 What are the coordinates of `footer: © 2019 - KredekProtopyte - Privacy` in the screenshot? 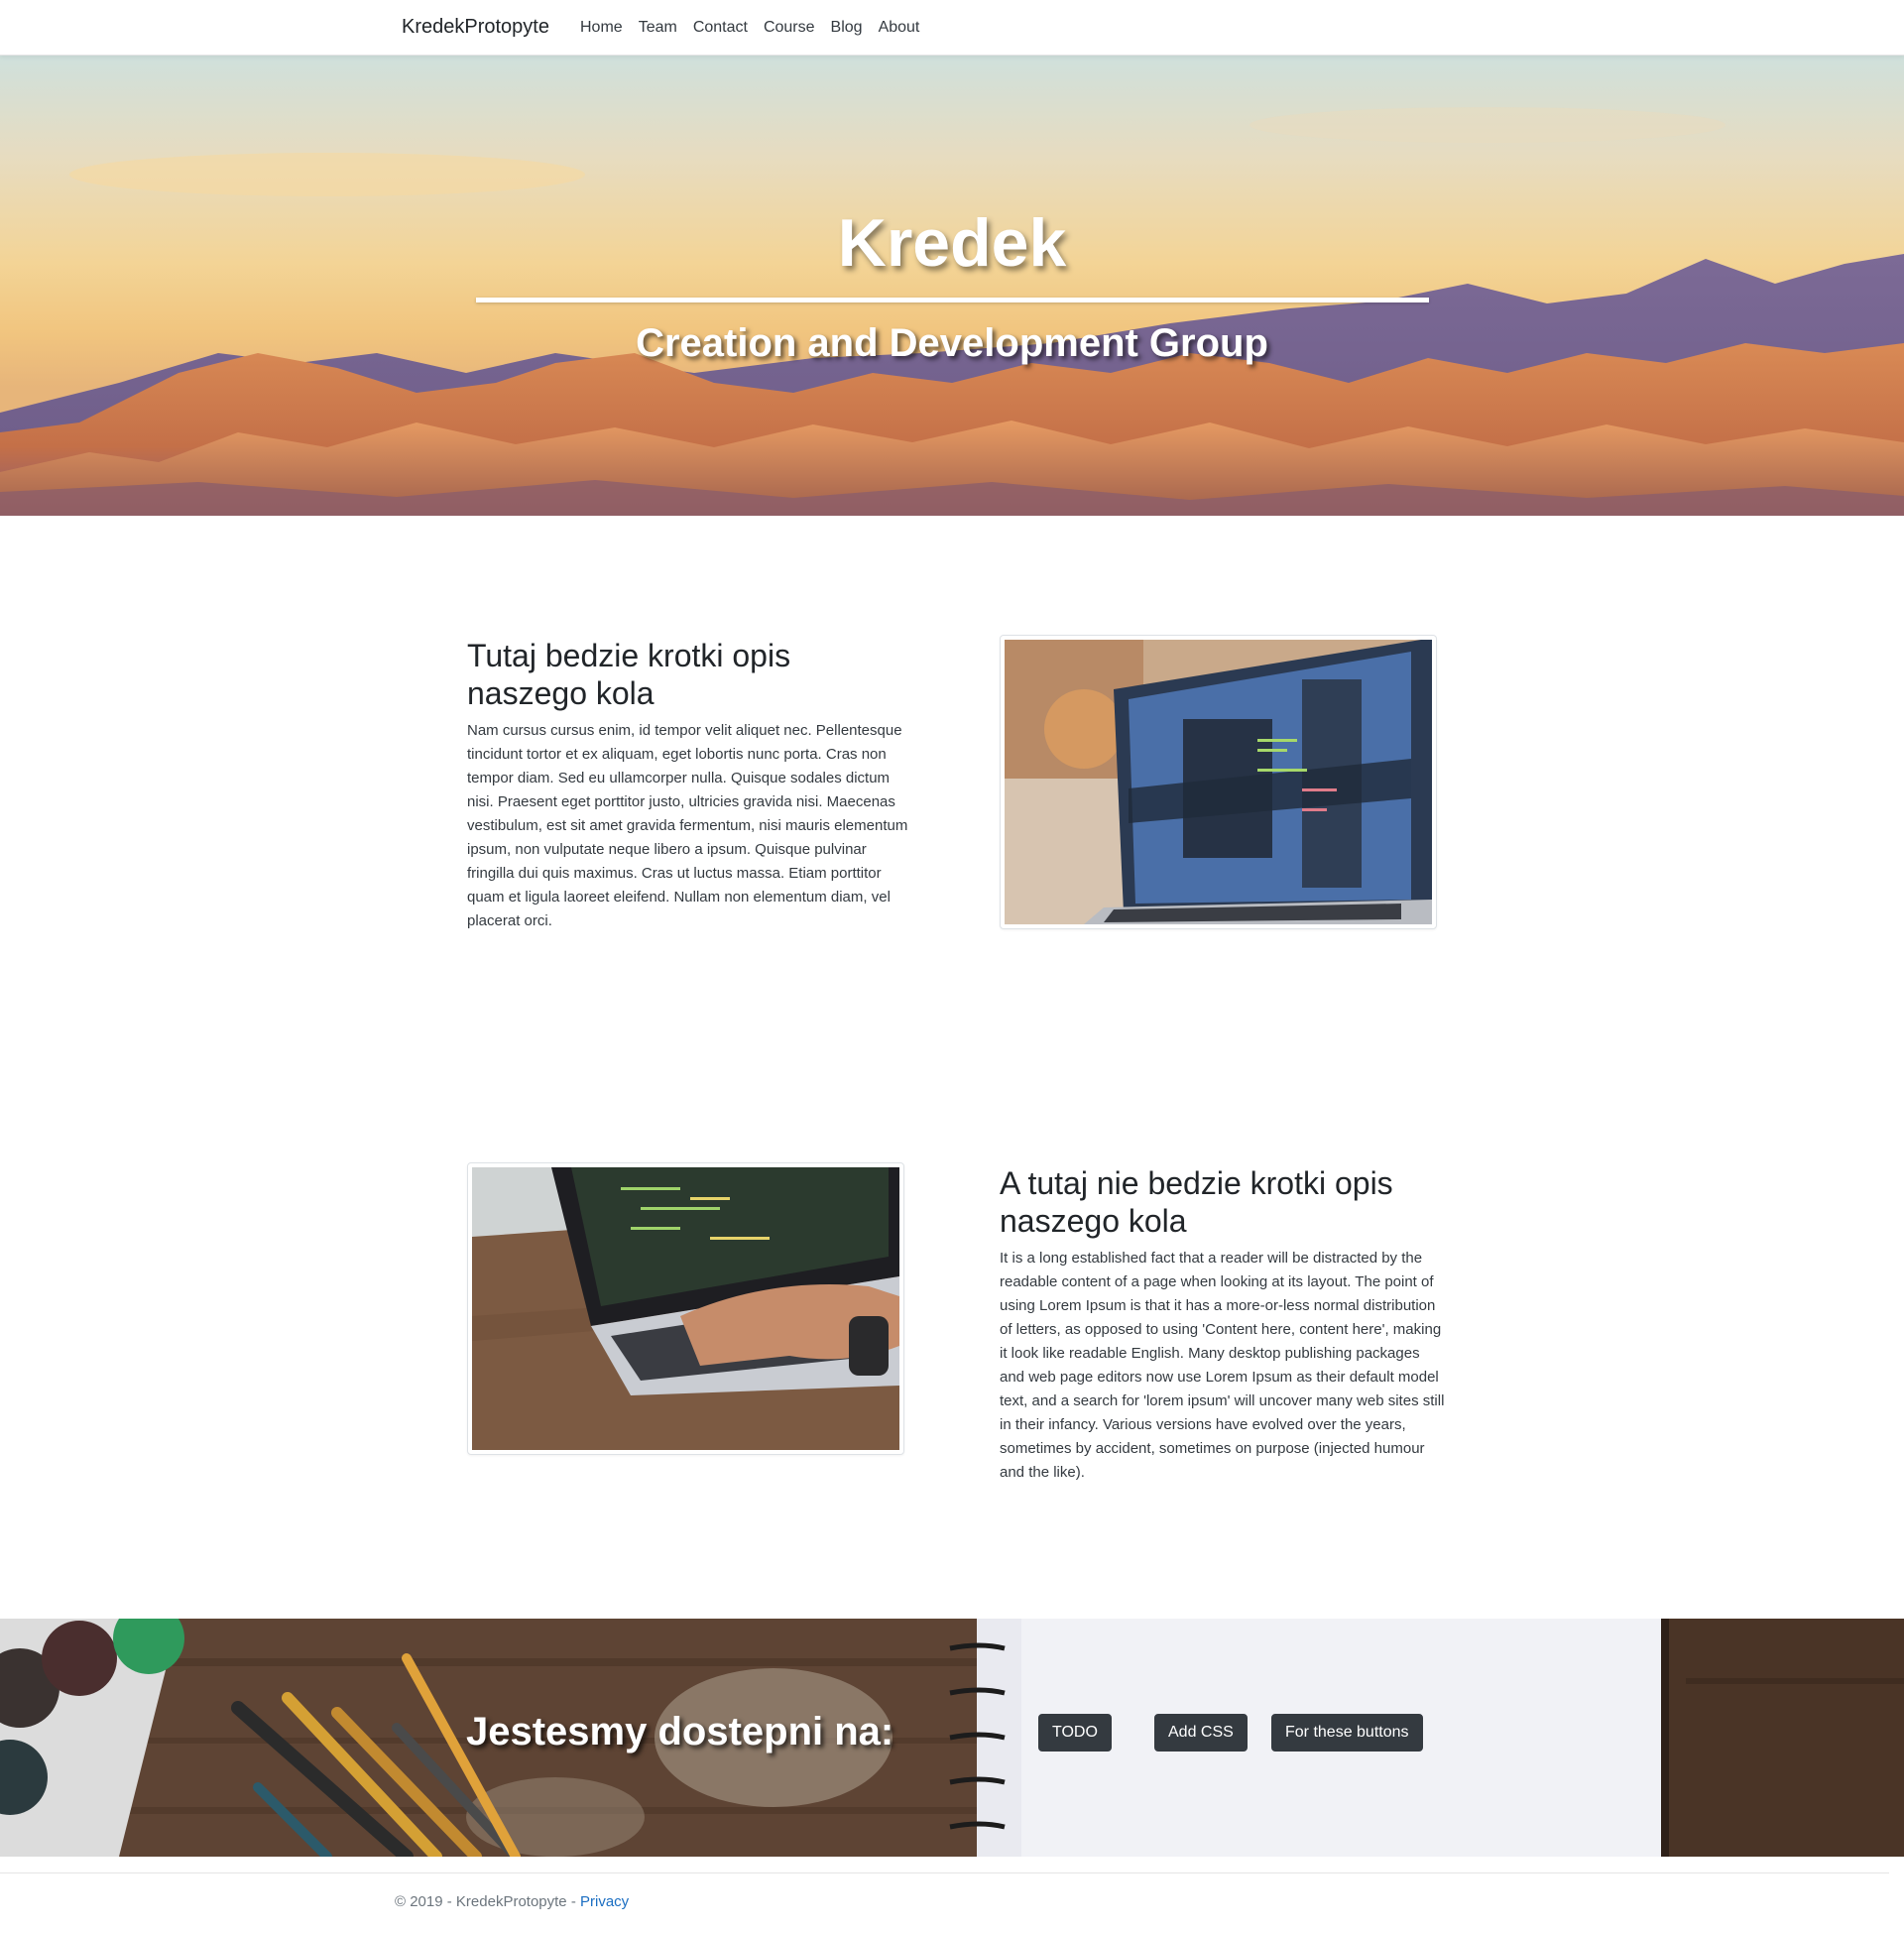 It's located at (512, 1901).